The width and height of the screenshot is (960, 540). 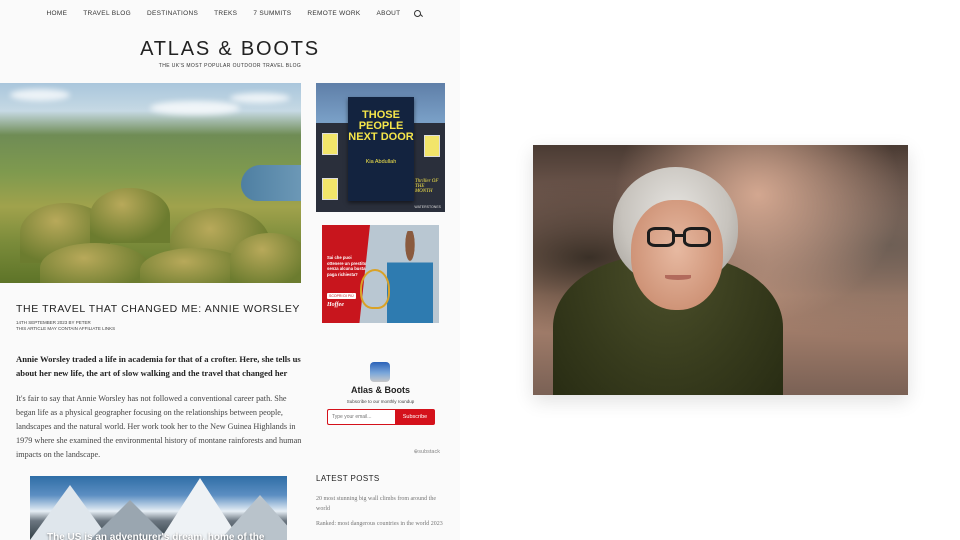 I want to click on nav-home: HOME, so click(x=57, y=13).